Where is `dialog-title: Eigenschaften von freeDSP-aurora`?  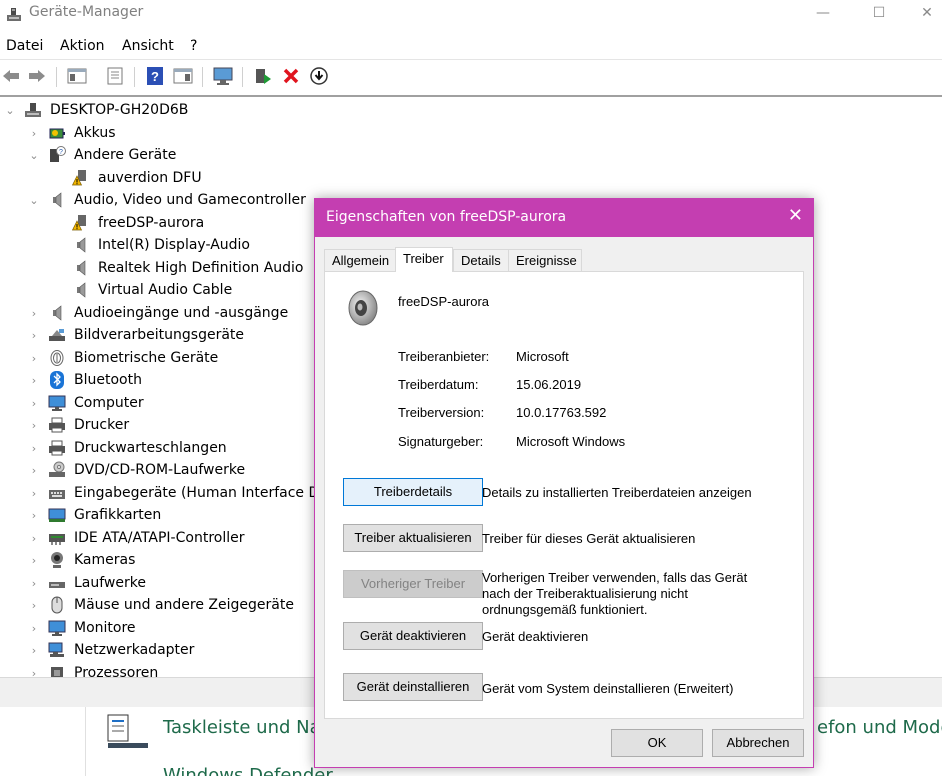 dialog-title: Eigenschaften von freeDSP-aurora is located at coordinates (446, 217).